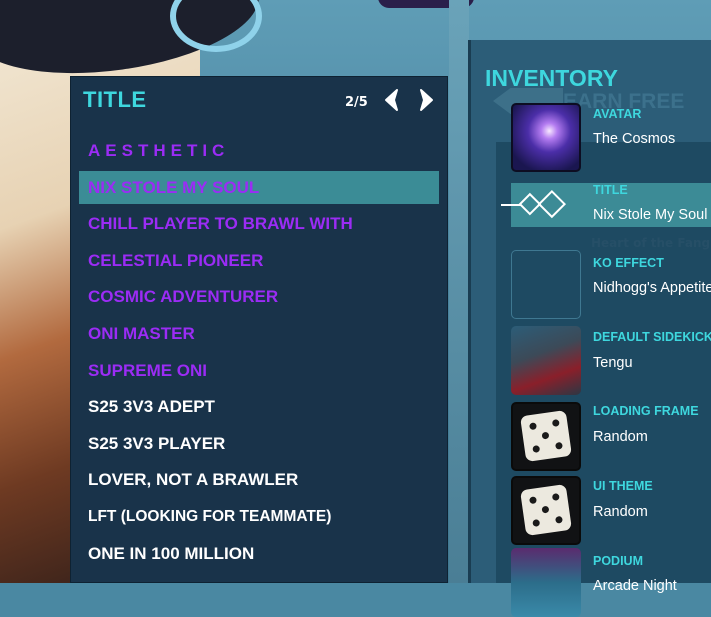 The height and width of the screenshot is (617, 711). I want to click on title-option-lover-not-a-brawler: LOVER, NOT A BRAWLER, so click(259, 479).